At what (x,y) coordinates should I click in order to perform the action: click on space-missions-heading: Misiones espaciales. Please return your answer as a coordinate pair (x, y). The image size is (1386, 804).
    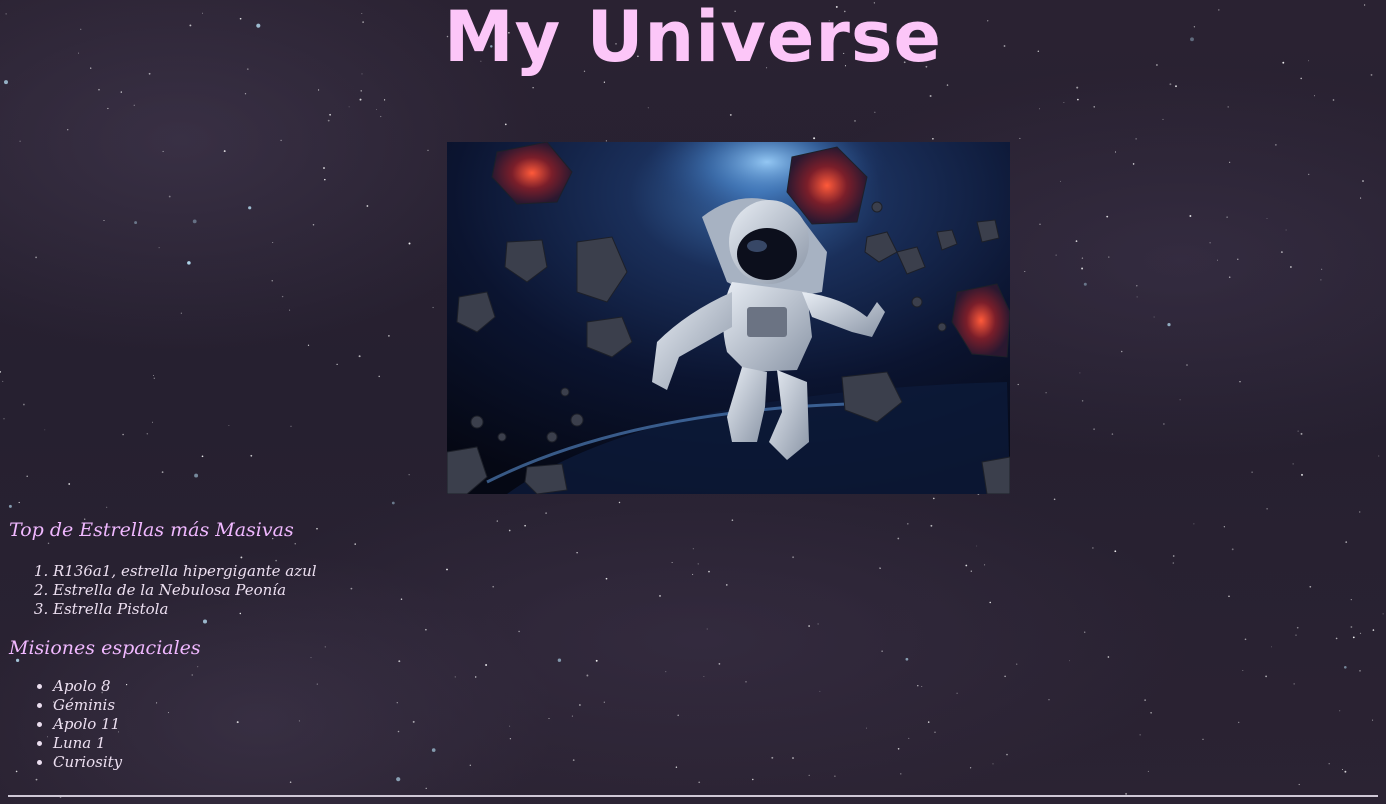
    Looking at the image, I should click on (105, 648).